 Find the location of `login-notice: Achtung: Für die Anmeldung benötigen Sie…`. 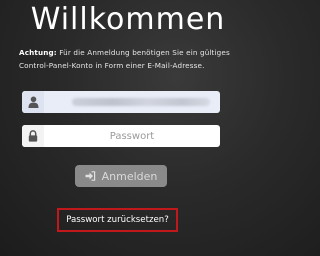

login-notice: Achtung: Für die Anmeldung benötigen Sie… is located at coordinates (131, 59).